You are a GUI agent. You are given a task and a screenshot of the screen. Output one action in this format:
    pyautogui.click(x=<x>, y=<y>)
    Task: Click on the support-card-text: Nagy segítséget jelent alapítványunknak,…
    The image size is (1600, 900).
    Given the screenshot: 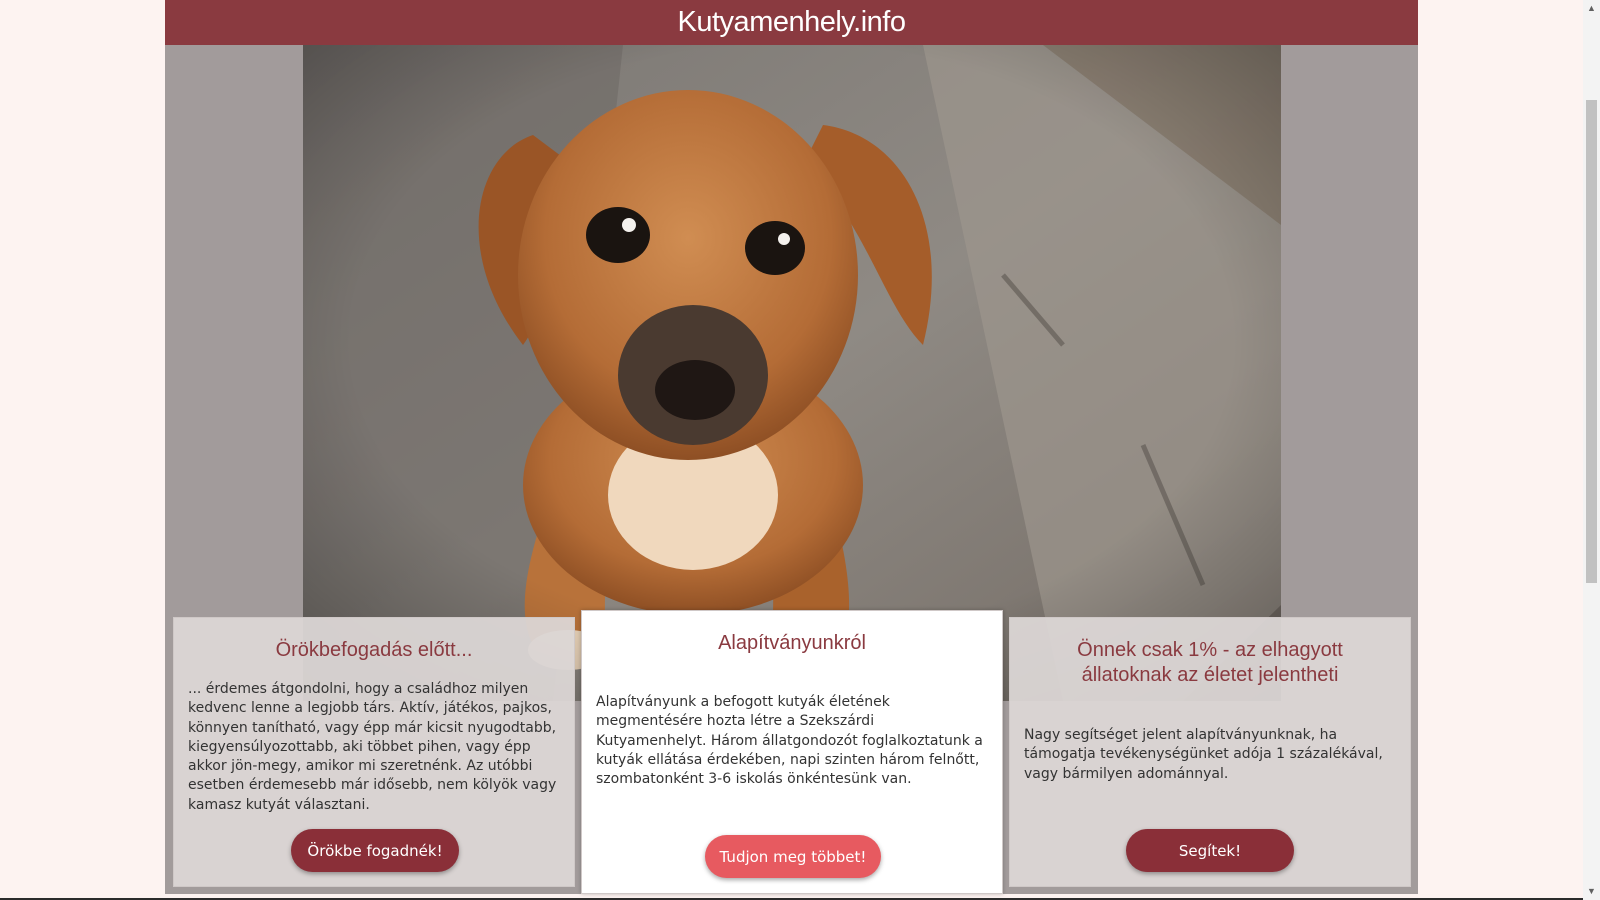 What is the action you would take?
    pyautogui.click(x=1203, y=754)
    